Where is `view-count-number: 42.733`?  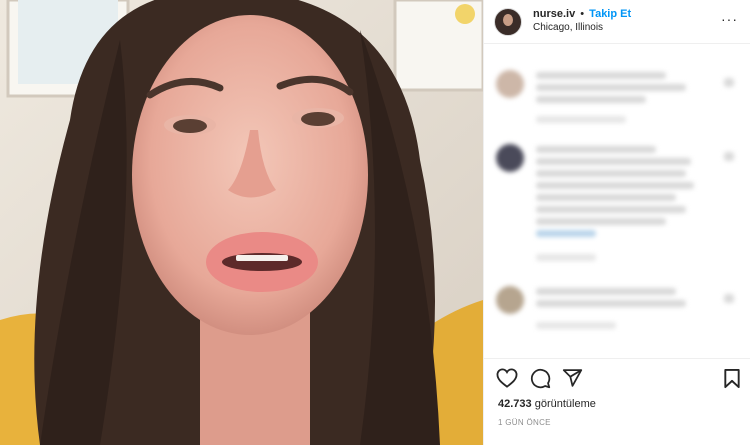 view-count-number: 42.733 is located at coordinates (515, 404).